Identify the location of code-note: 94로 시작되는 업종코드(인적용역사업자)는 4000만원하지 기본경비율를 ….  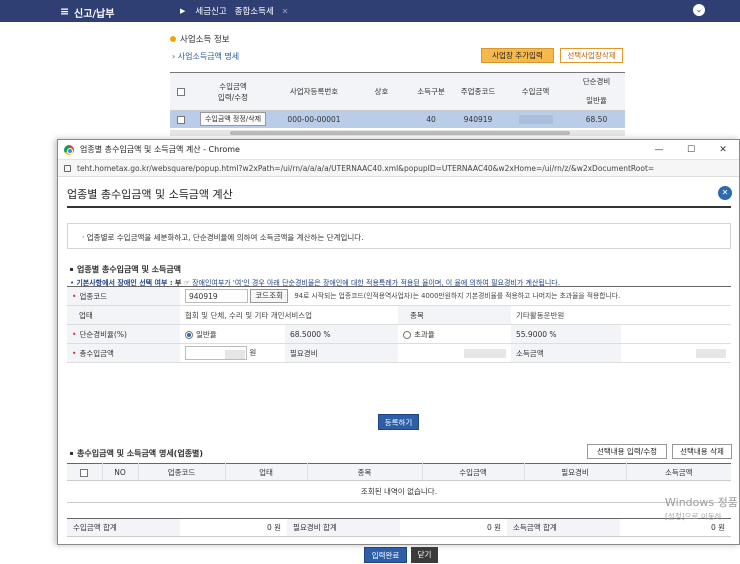
(457, 296).